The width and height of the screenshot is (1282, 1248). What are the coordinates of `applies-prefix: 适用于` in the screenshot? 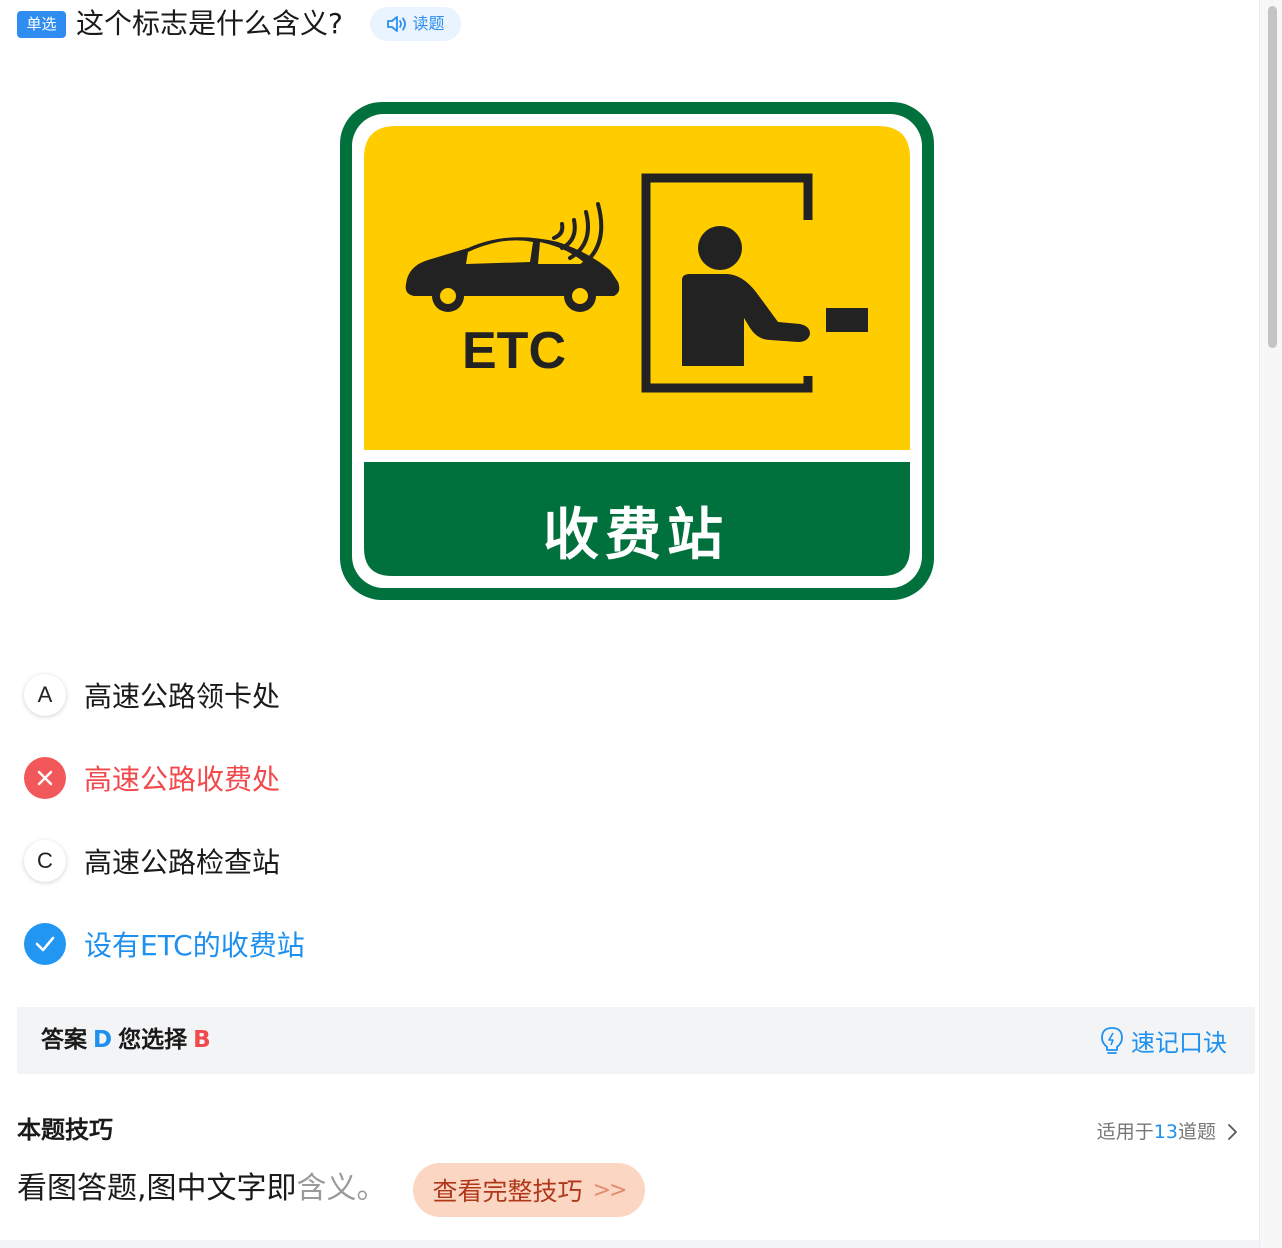 It's located at (1125, 1132).